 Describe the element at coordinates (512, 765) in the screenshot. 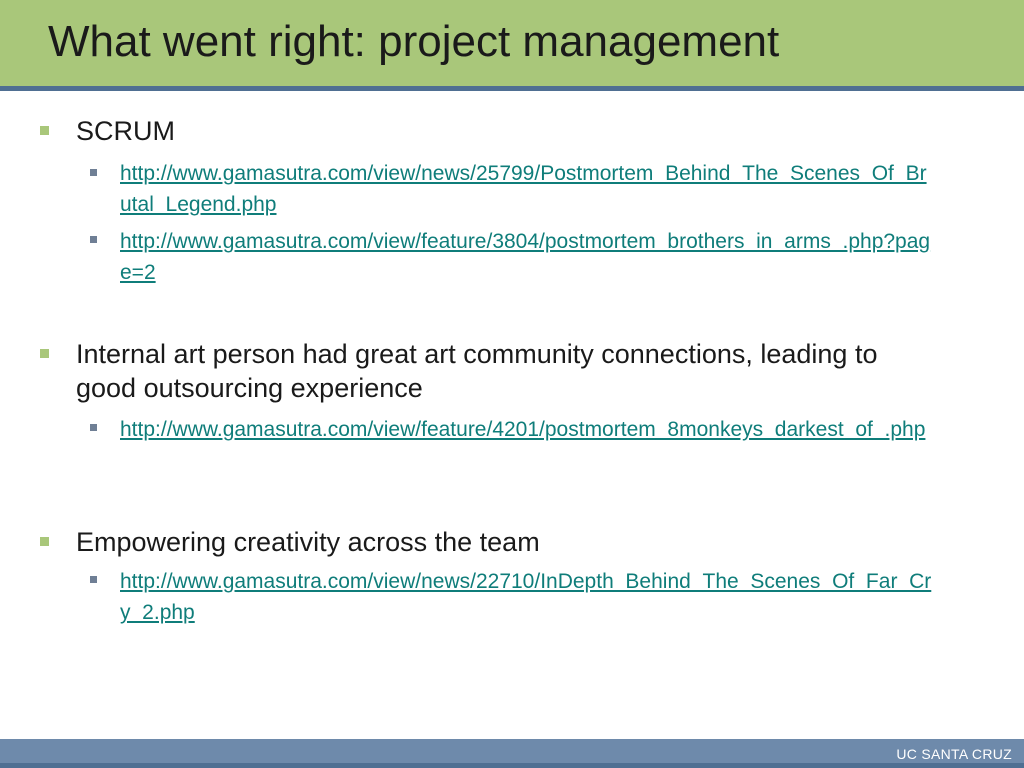

I see `footer-rule` at that location.